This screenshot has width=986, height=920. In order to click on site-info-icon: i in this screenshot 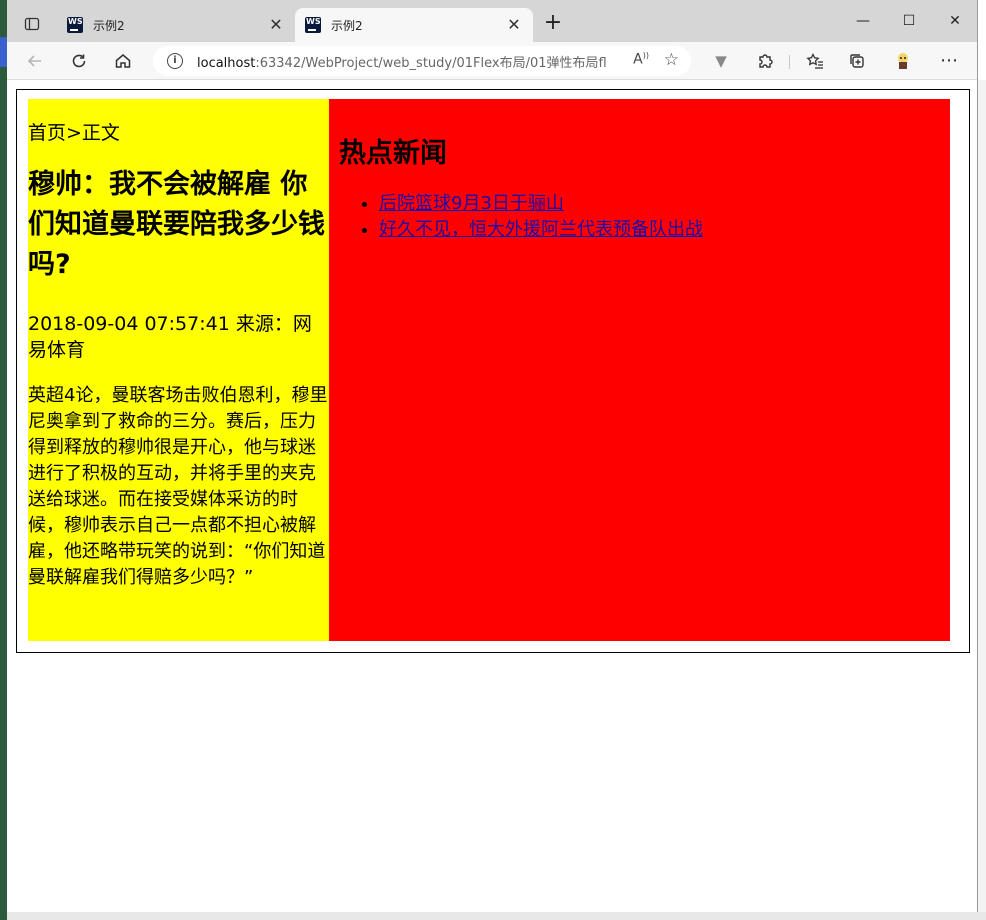, I will do `click(175, 61)`.